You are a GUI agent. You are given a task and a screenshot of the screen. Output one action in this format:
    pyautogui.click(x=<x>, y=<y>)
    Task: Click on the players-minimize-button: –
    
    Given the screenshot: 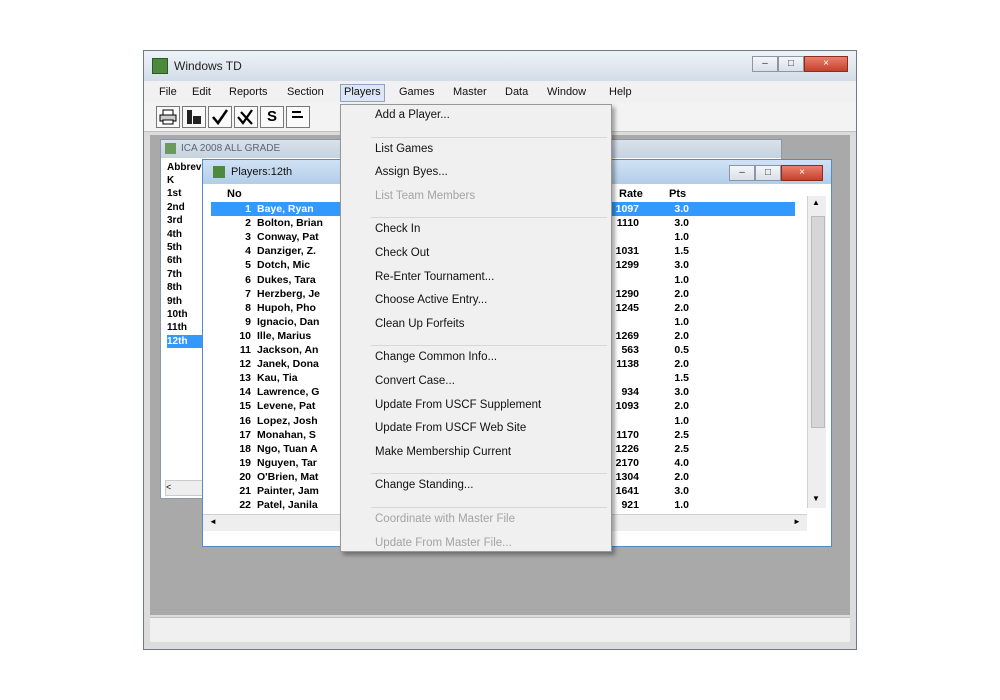 What is the action you would take?
    pyautogui.click(x=742, y=173)
    